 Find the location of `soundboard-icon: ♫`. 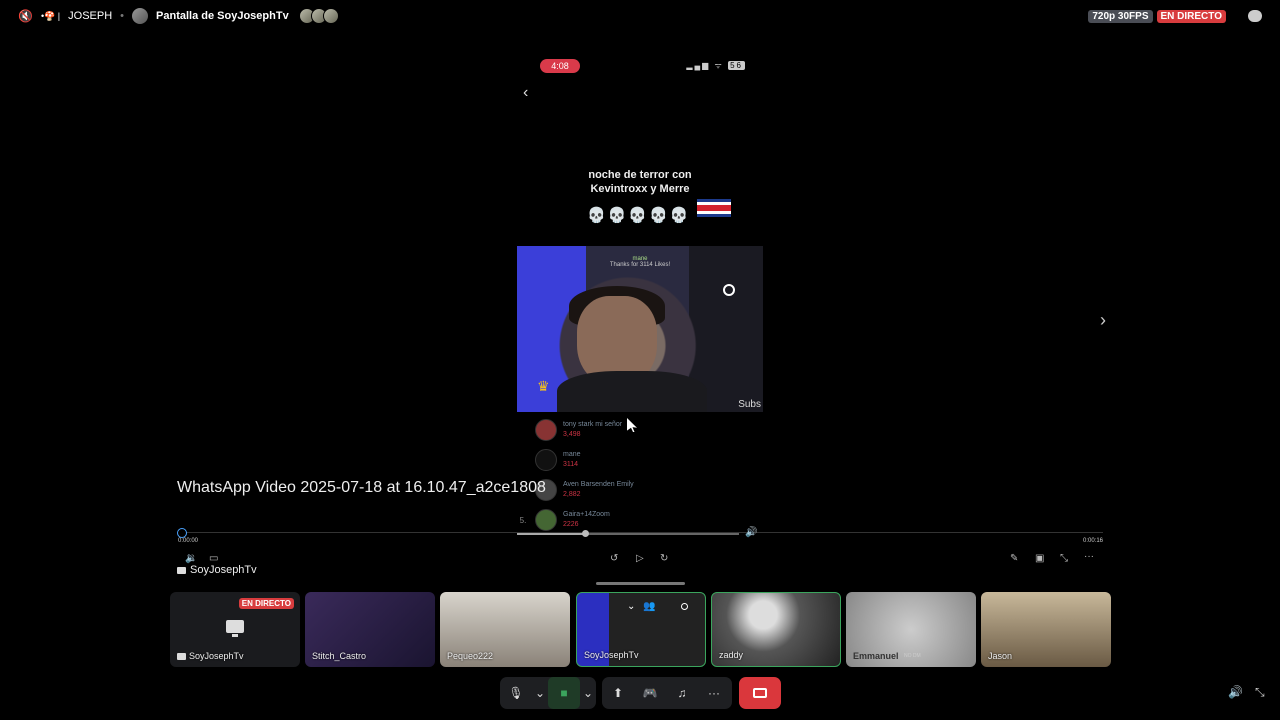

soundboard-icon: ♫ is located at coordinates (682, 693).